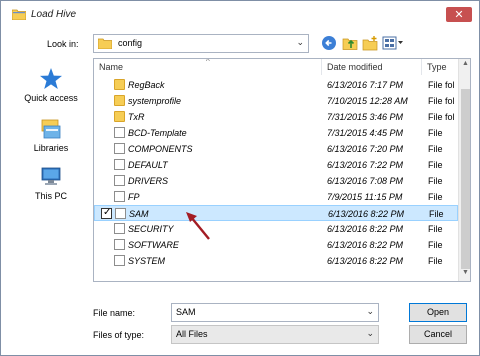 The width and height of the screenshot is (480, 356). I want to click on new-folder-icon, so click(370, 43).